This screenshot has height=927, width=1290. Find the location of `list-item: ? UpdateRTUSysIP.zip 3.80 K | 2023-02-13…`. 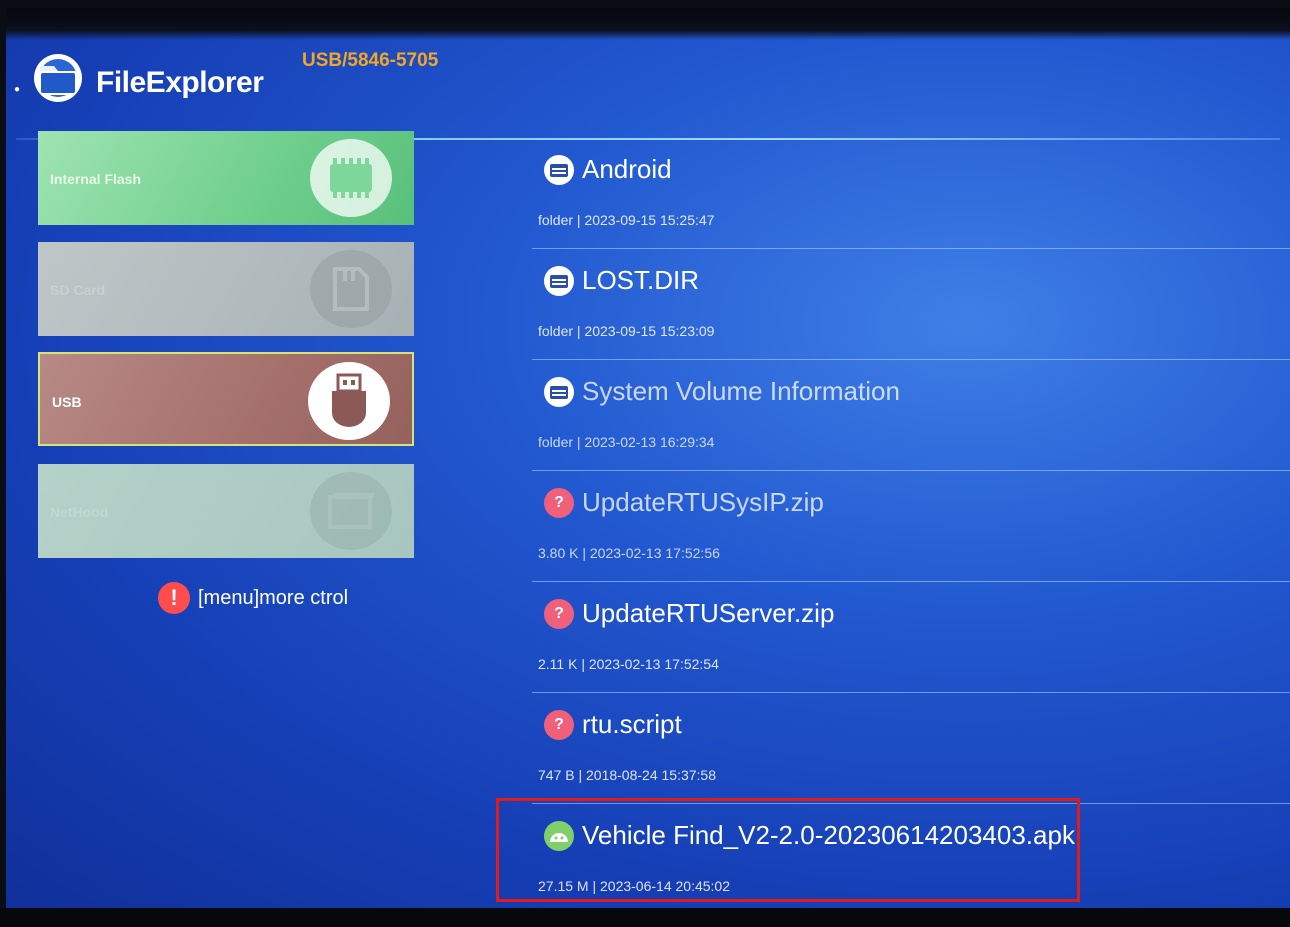

list-item: ? UpdateRTUSysIP.zip 3.80 K | 2023-02-13… is located at coordinates (911, 526).